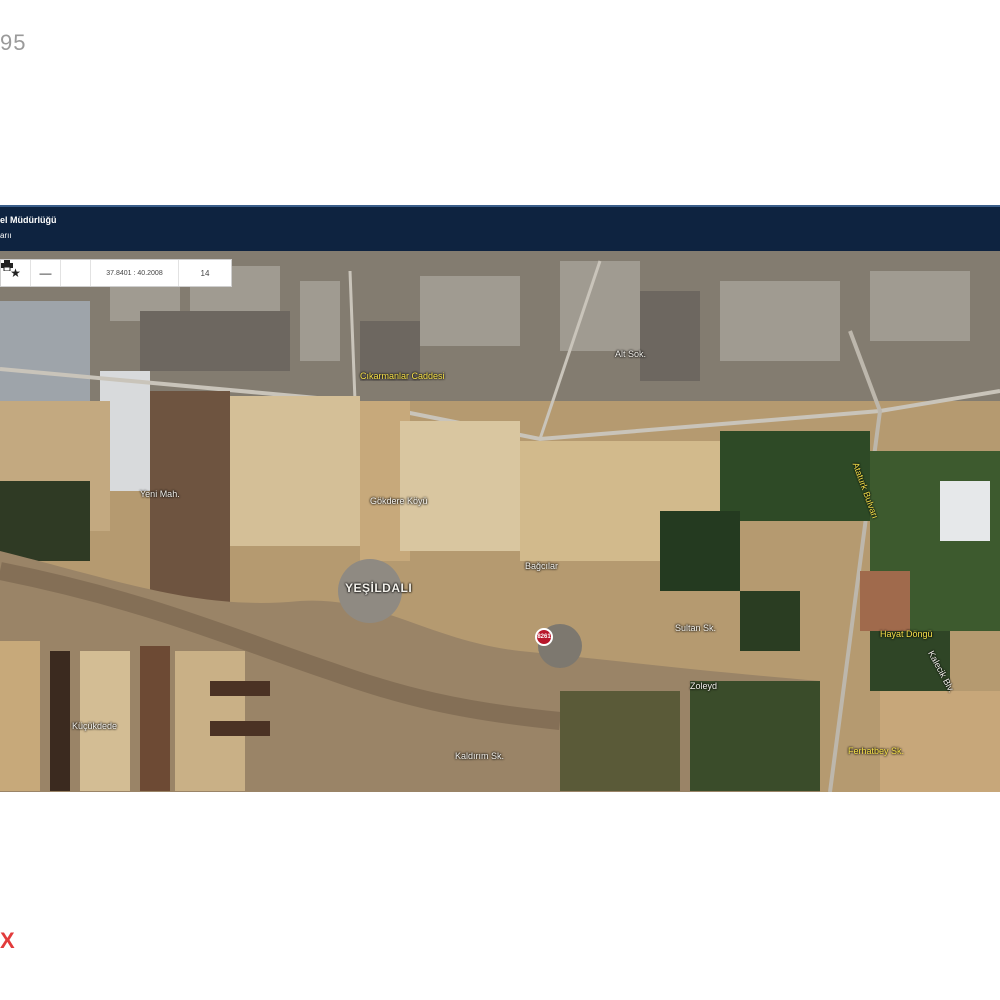 The width and height of the screenshot is (1000, 1000). Describe the element at coordinates (544, 637) in the screenshot. I see `parcel-marker: 8261` at that location.